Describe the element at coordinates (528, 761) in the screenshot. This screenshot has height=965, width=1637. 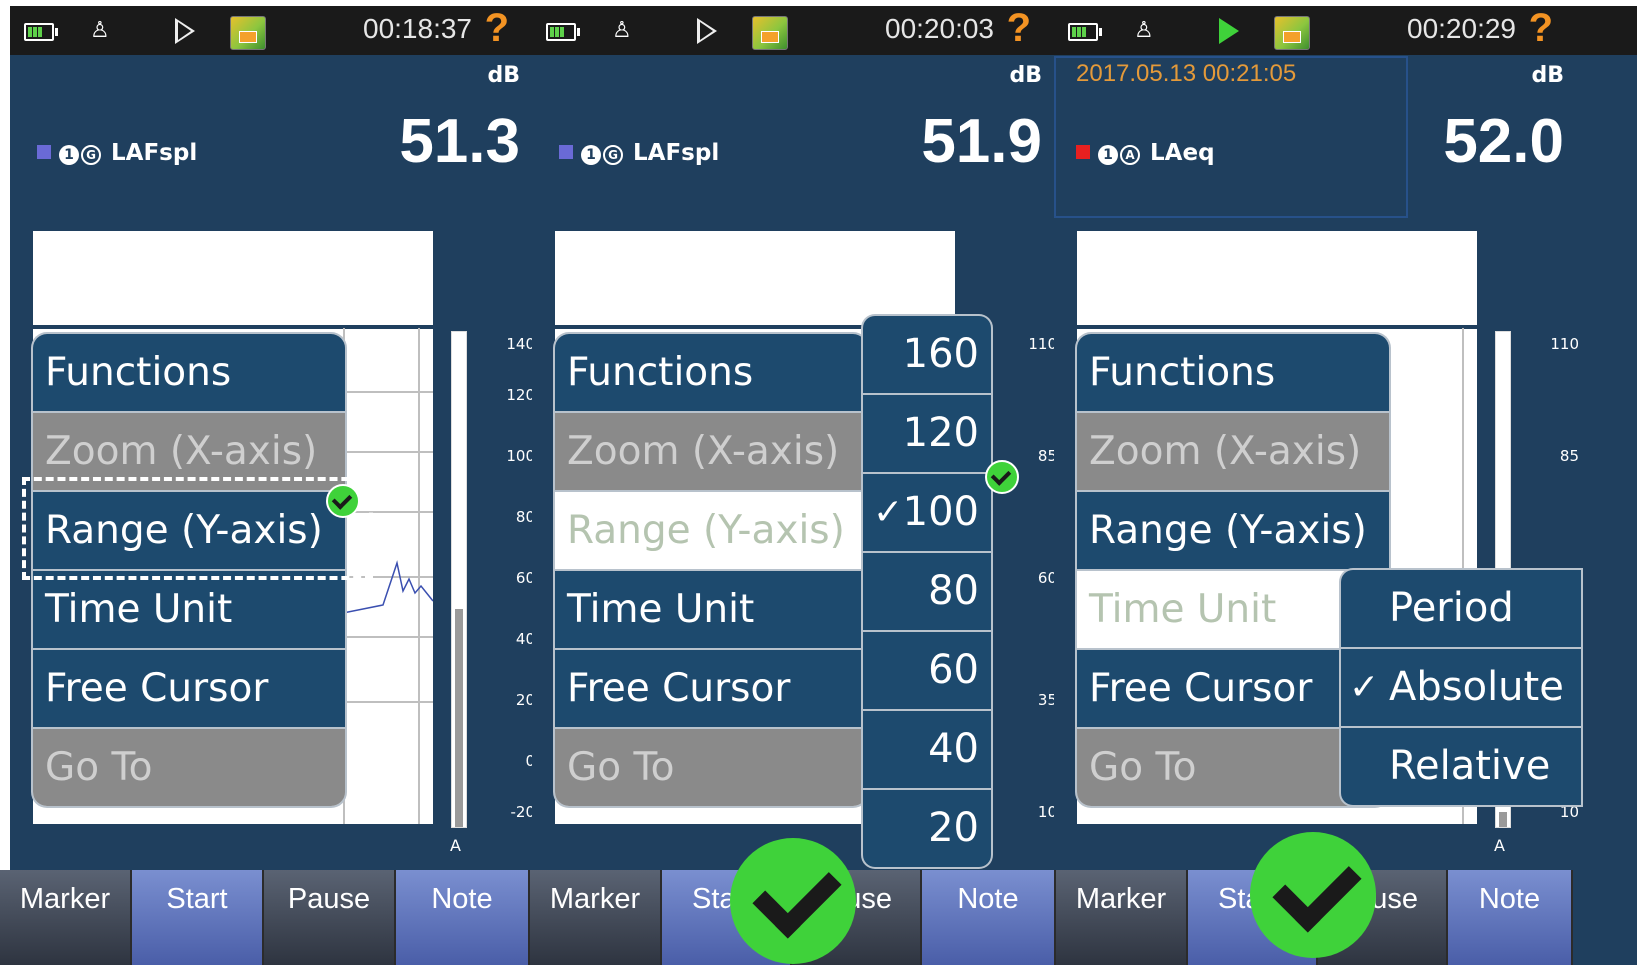
I see `scale-tick: 0` at that location.